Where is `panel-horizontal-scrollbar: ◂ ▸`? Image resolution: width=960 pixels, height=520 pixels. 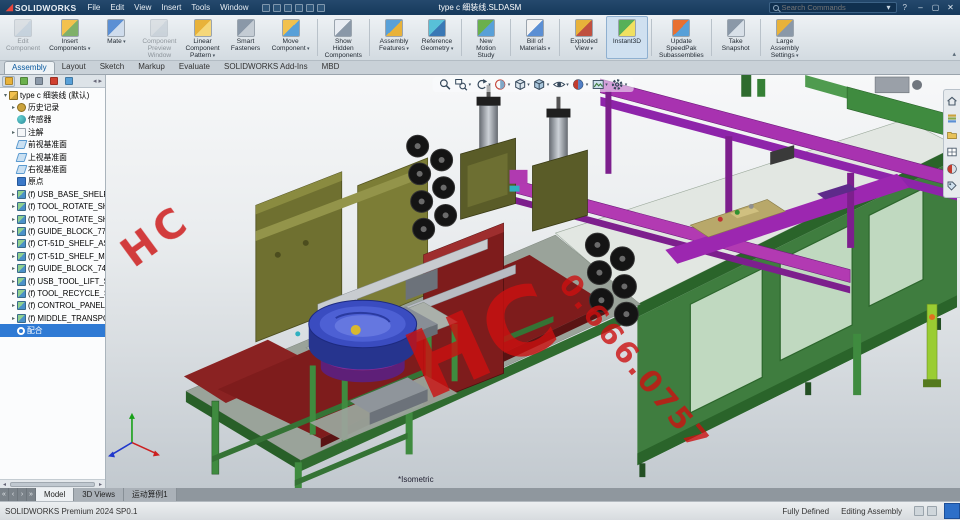 panel-horizontal-scrollbar: ◂ ▸ is located at coordinates (52, 483).